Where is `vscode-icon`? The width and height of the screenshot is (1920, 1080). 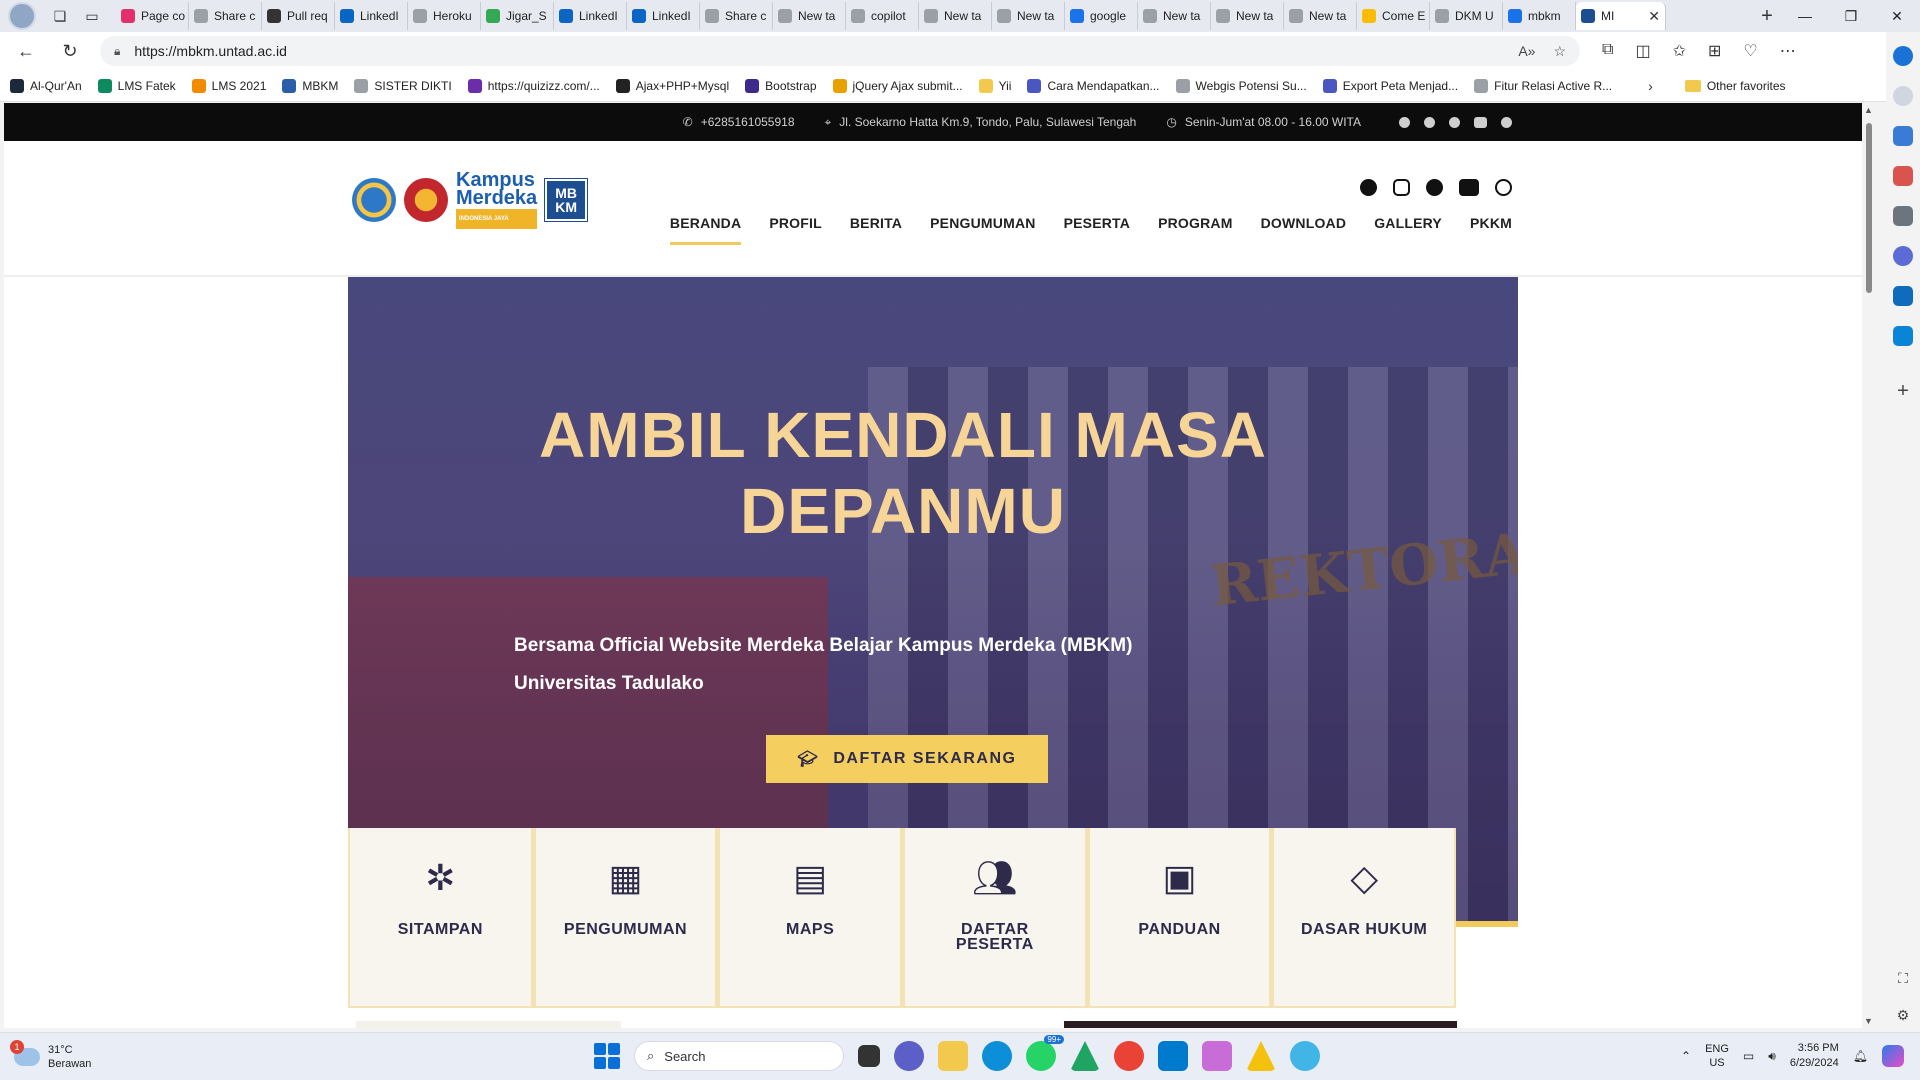 vscode-icon is located at coordinates (1173, 1056).